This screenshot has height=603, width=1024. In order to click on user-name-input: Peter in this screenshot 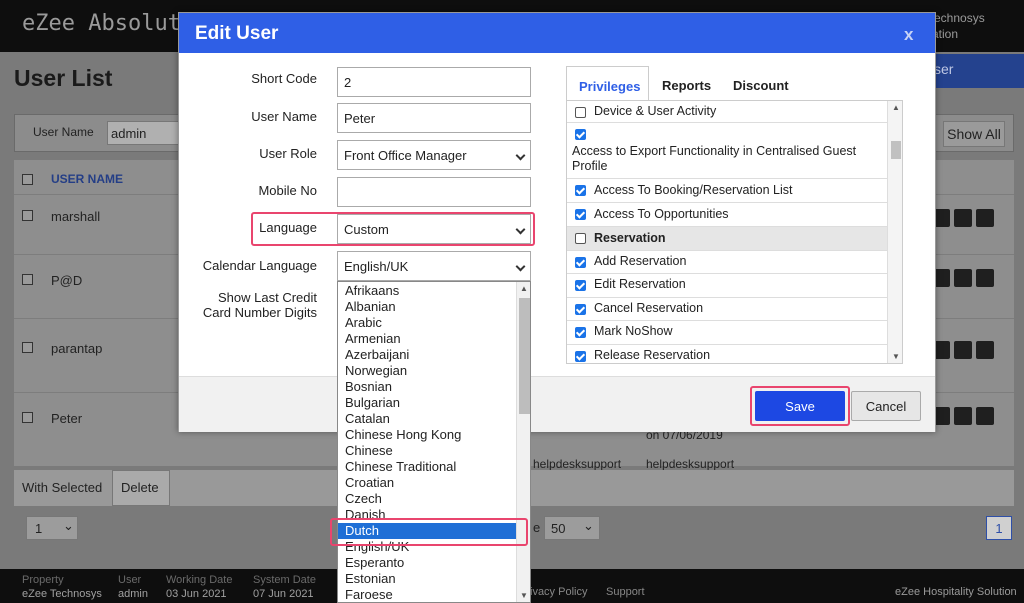, I will do `click(434, 118)`.